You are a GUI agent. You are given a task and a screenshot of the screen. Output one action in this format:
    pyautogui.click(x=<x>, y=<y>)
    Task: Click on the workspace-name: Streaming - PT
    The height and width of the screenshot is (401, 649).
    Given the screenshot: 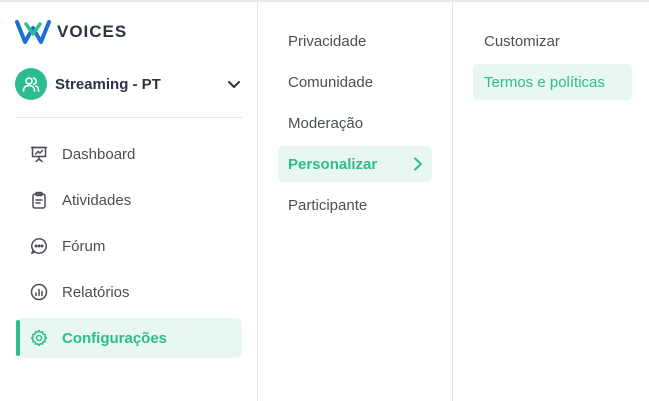 What is the action you would take?
    pyautogui.click(x=108, y=84)
    